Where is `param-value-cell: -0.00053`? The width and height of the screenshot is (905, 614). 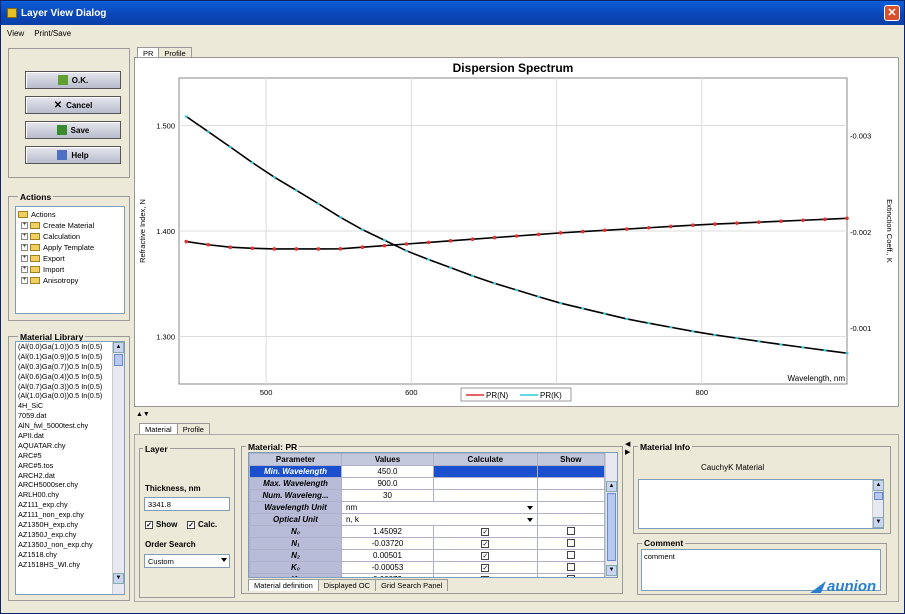 param-value-cell: -0.00053 is located at coordinates (387, 567).